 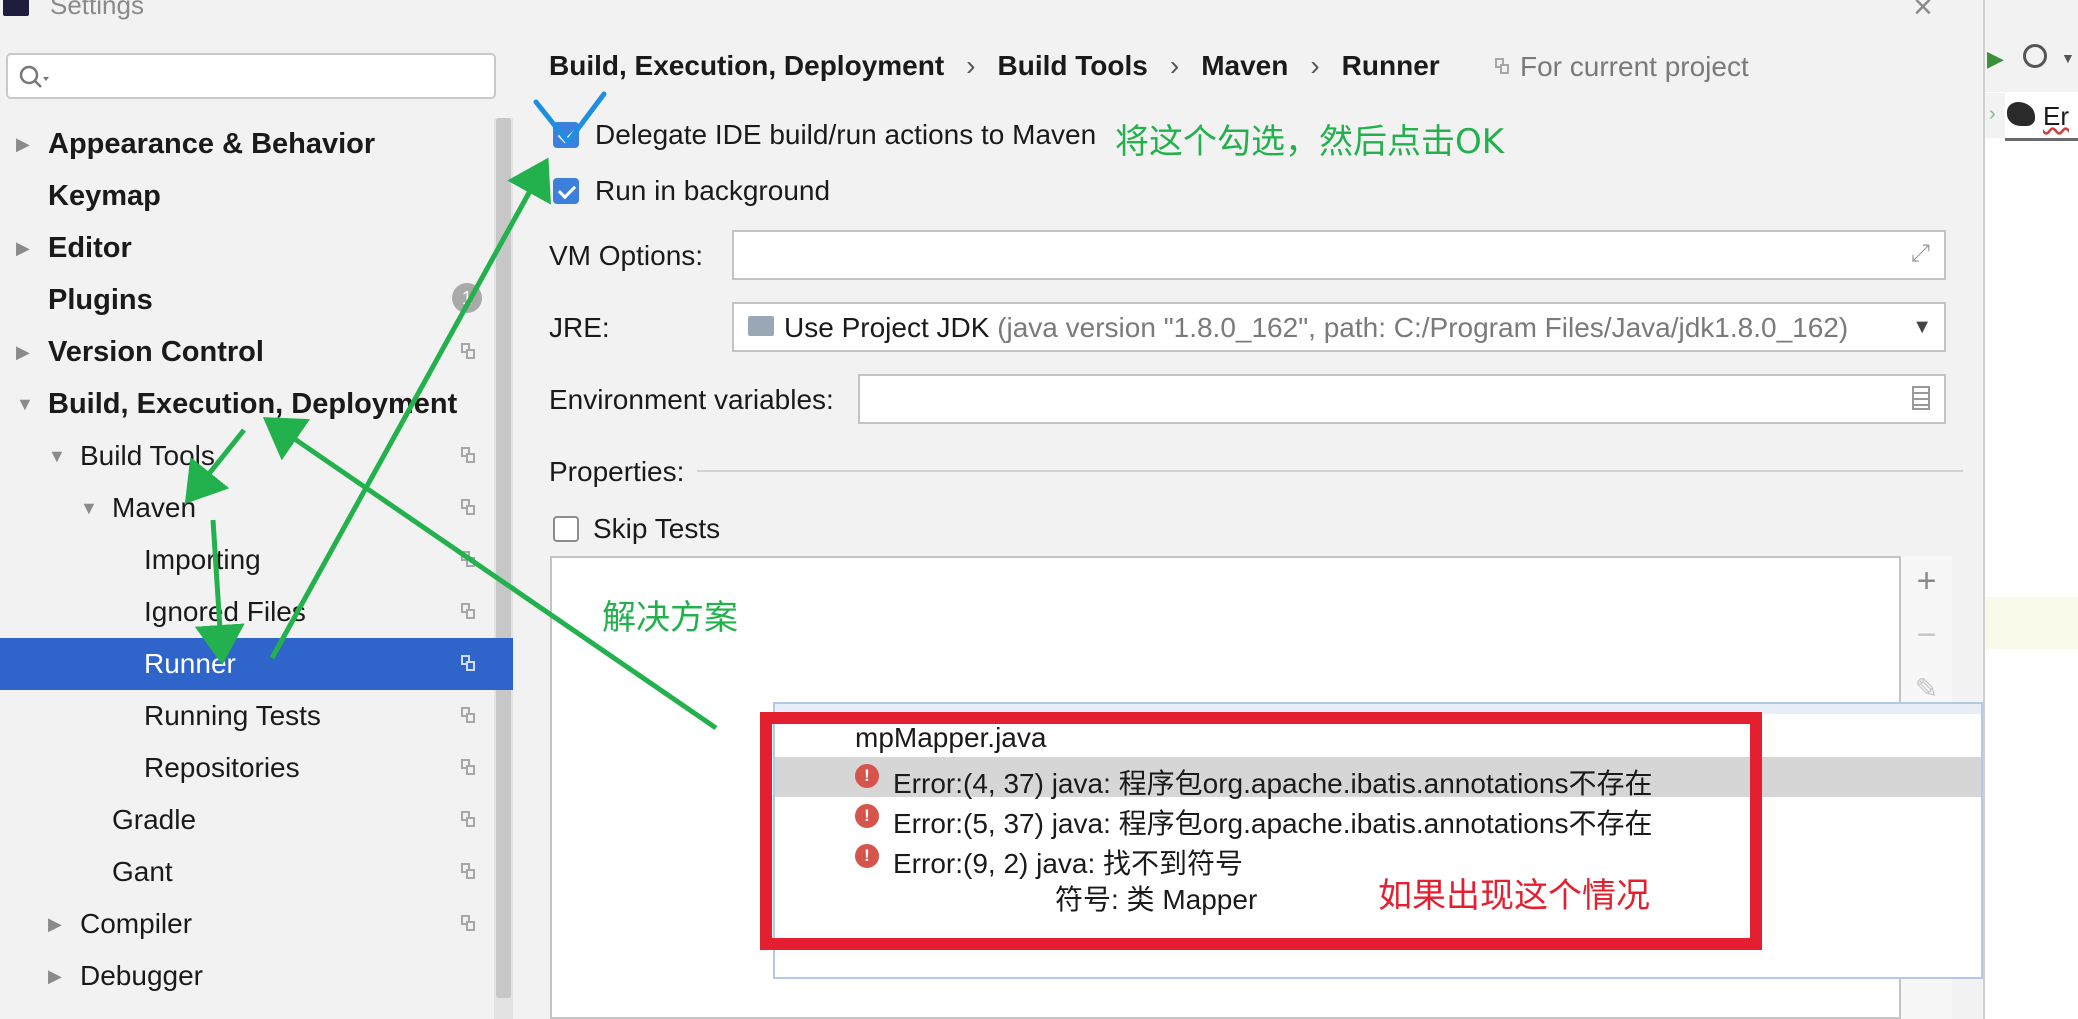 I want to click on arrow-build-tools-to-runner, so click(x=219, y=592).